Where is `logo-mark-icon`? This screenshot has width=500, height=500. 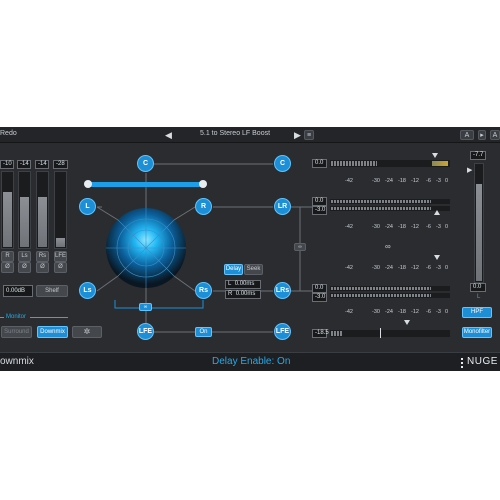
logo-mark-icon is located at coordinates (462, 363).